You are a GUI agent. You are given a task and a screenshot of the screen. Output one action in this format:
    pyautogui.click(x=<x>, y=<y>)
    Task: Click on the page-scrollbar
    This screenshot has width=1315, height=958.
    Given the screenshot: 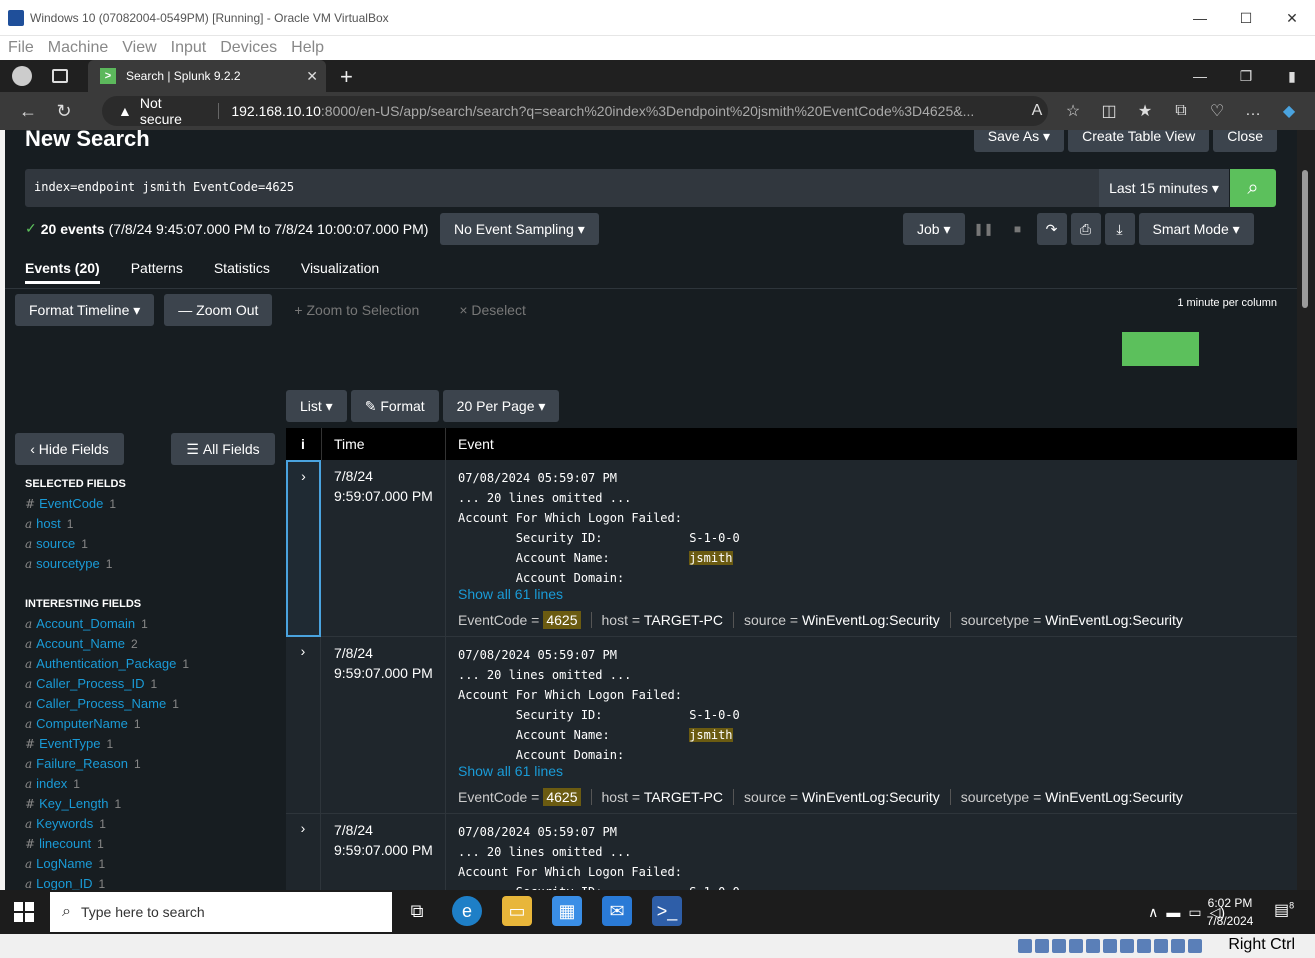 What is the action you would take?
    pyautogui.click(x=1306, y=510)
    